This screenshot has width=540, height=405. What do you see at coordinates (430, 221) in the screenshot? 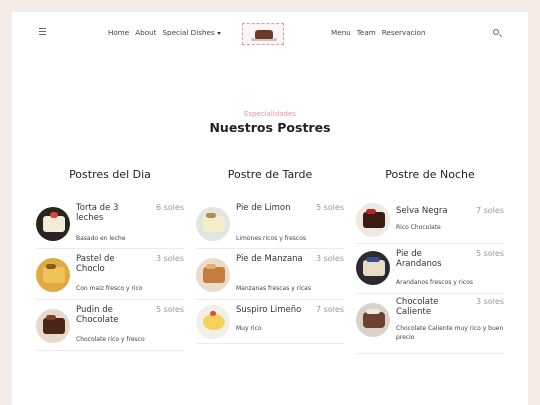
I see `menu-item: Selva Negra 7 soles Rico Chocolate` at bounding box center [430, 221].